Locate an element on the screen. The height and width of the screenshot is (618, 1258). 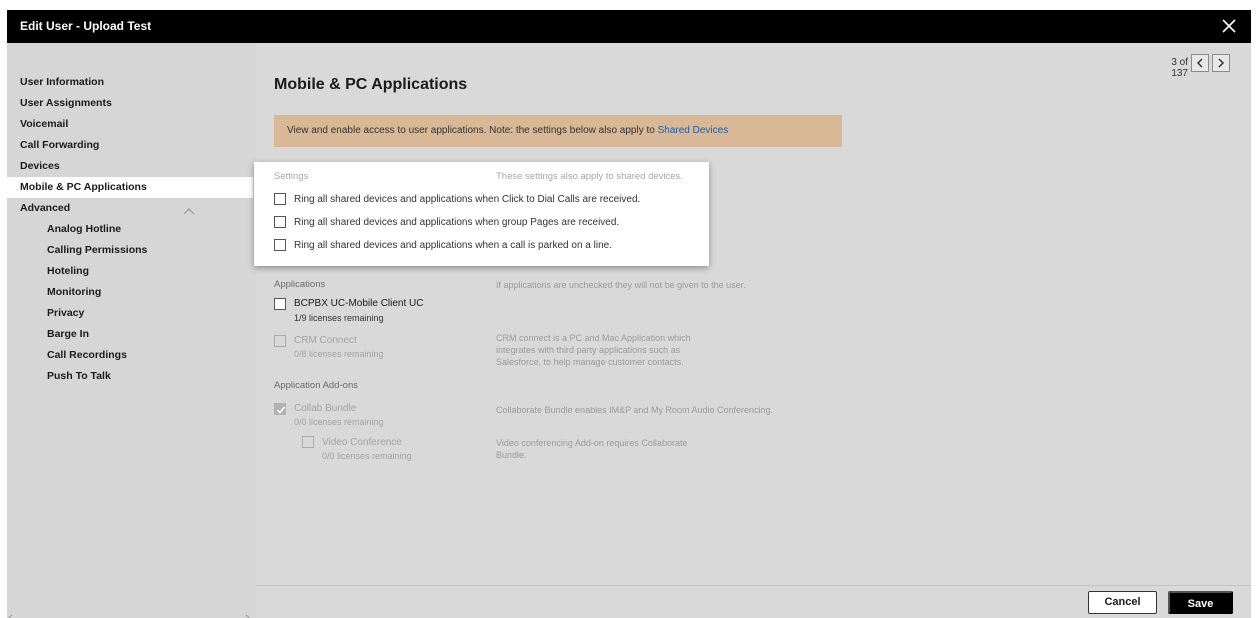
collab-bundle-checkbox is located at coordinates (280, 409).